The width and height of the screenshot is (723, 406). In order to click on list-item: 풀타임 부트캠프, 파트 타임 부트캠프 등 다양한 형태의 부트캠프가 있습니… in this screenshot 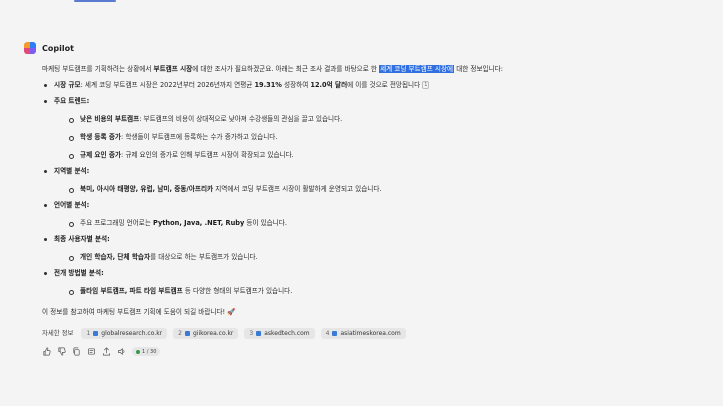, I will do `click(379, 291)`.